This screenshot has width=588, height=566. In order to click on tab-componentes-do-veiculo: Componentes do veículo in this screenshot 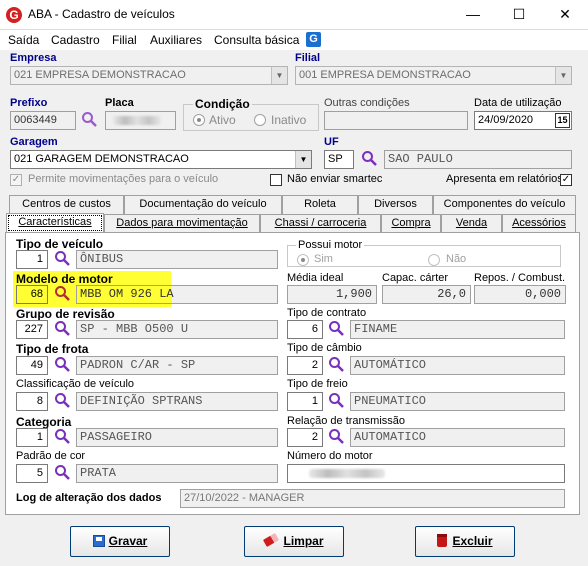, I will do `click(504, 204)`.